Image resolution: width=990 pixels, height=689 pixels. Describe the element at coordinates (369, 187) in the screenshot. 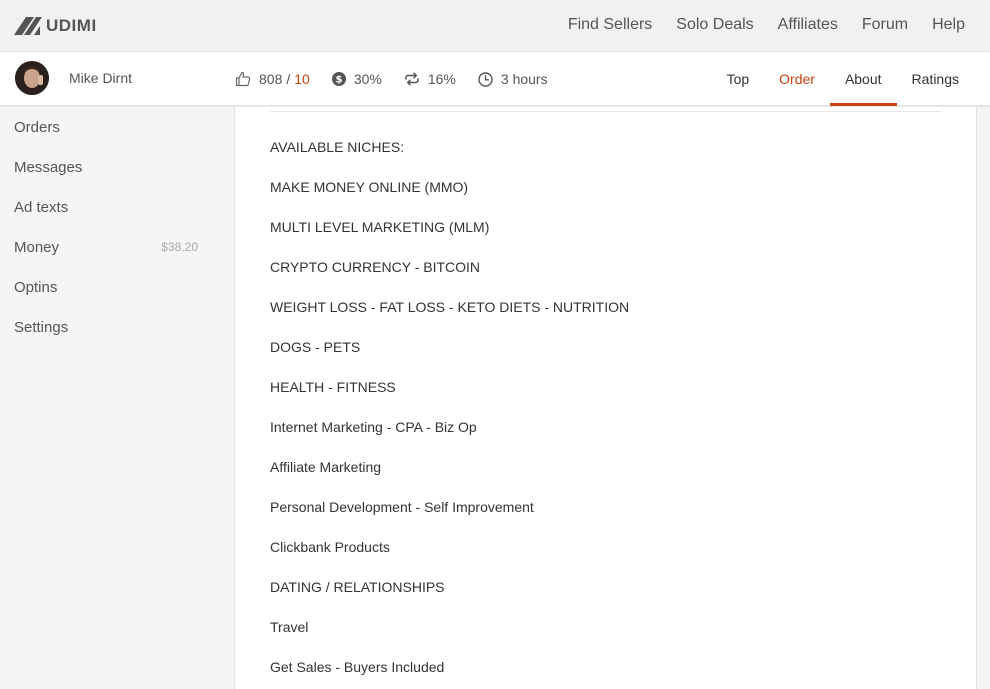

I see `about-line: MAKE MONEY ONLINE (MMO)` at that location.